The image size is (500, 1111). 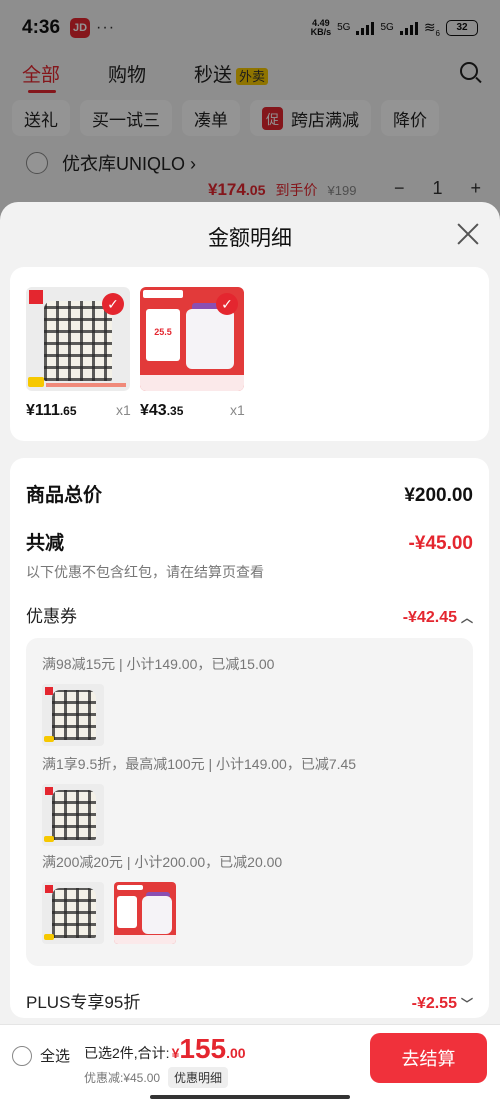 What do you see at coordinates (198, 1077) in the screenshot?
I see `discount-detail-button: 优惠明细` at bounding box center [198, 1077].